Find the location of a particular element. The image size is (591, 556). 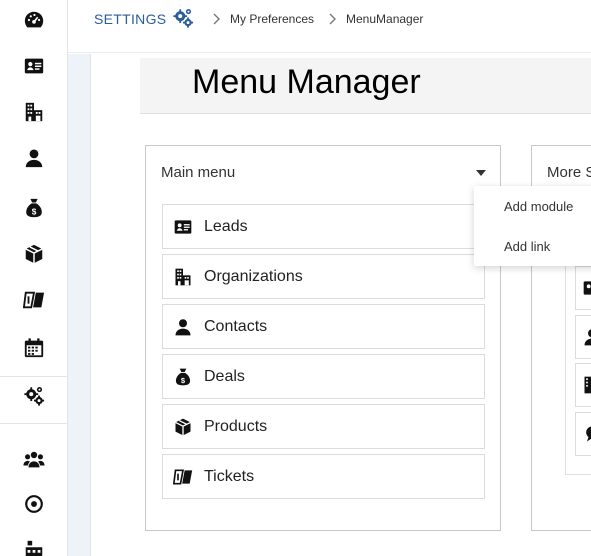

menu-item-label: Contacts is located at coordinates (236, 326).